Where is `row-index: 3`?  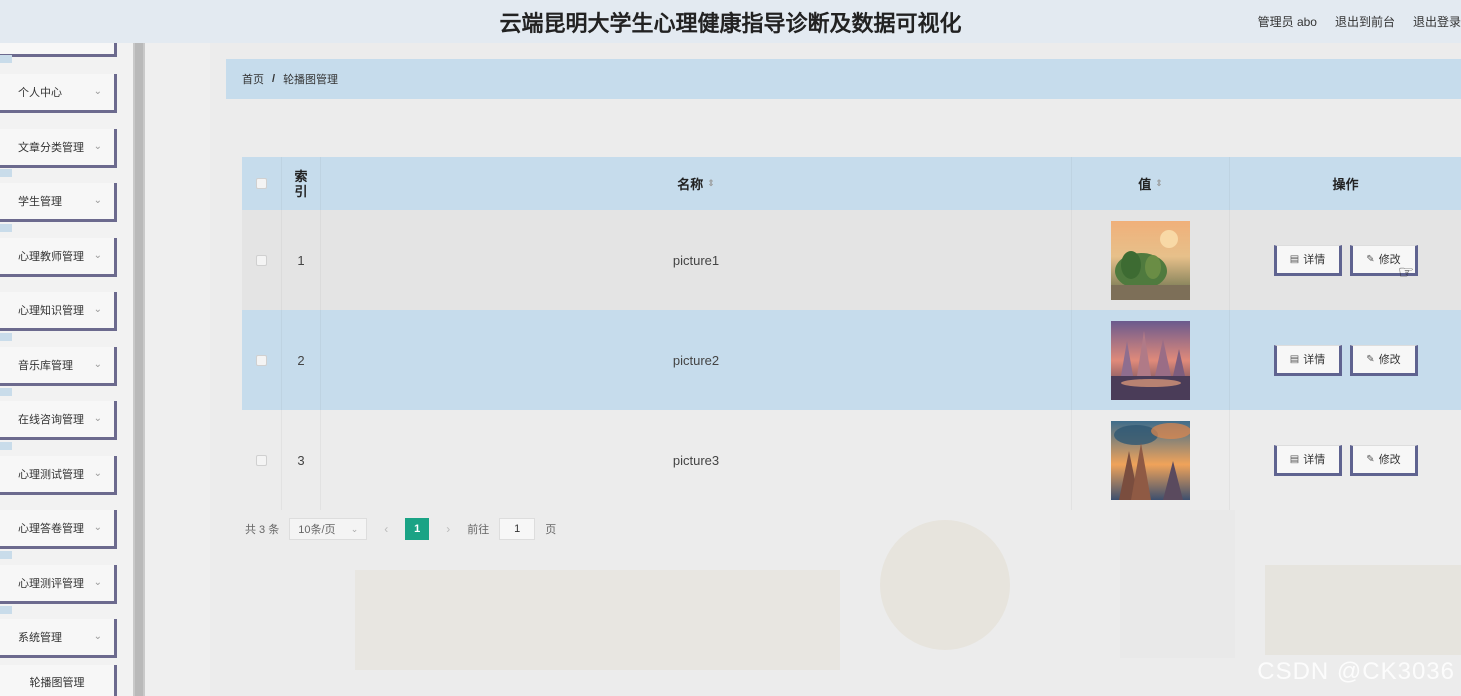 row-index: 3 is located at coordinates (301, 460).